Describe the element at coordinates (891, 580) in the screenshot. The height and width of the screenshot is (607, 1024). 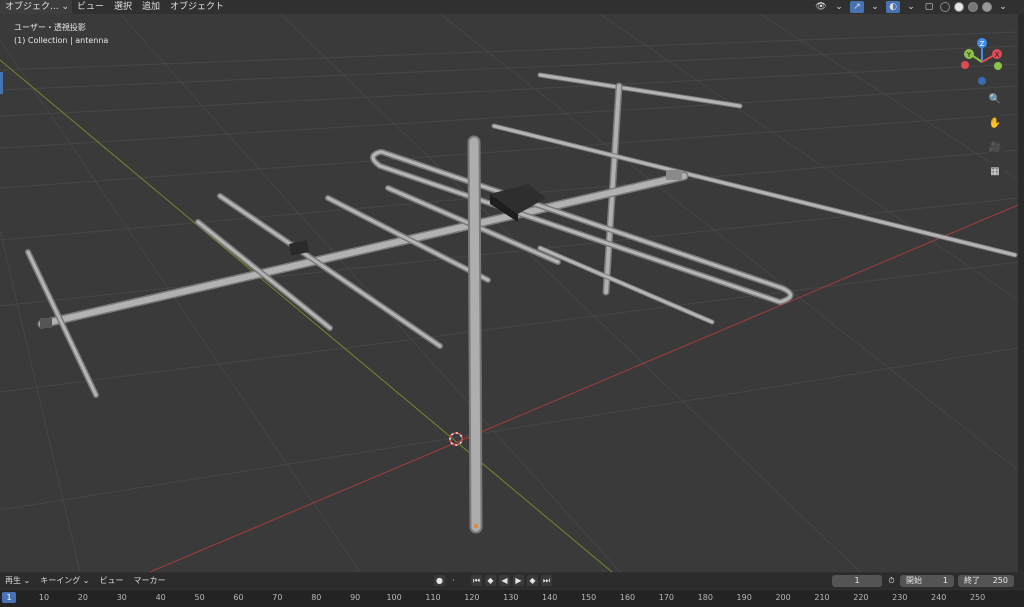
I see `stopwatch-icon: ⏱` at that location.